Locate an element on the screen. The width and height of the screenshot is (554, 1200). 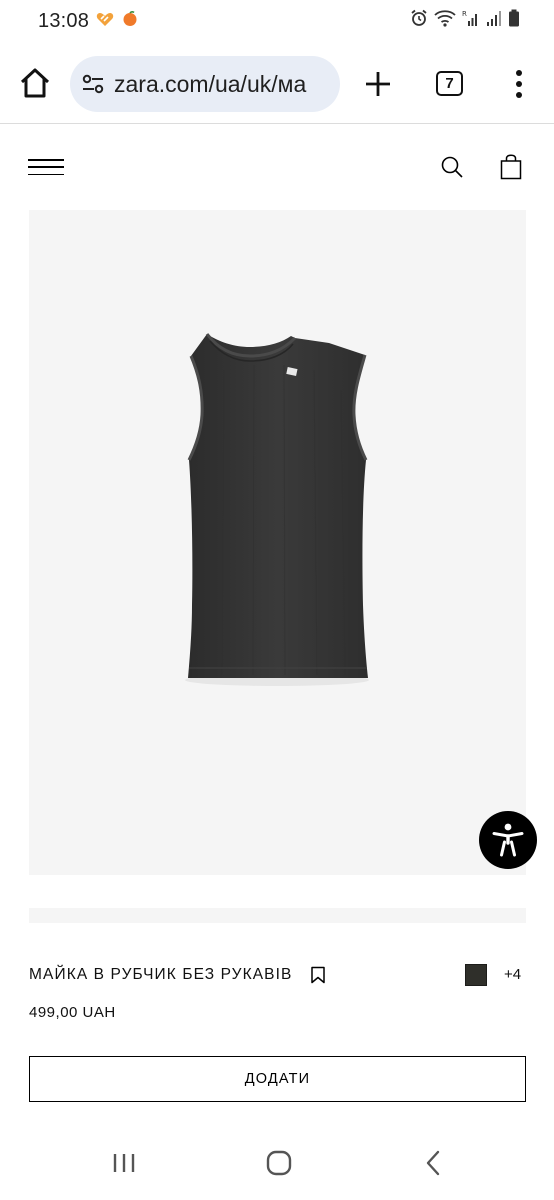
more-colors-count: +4 is located at coordinates (512, 974).